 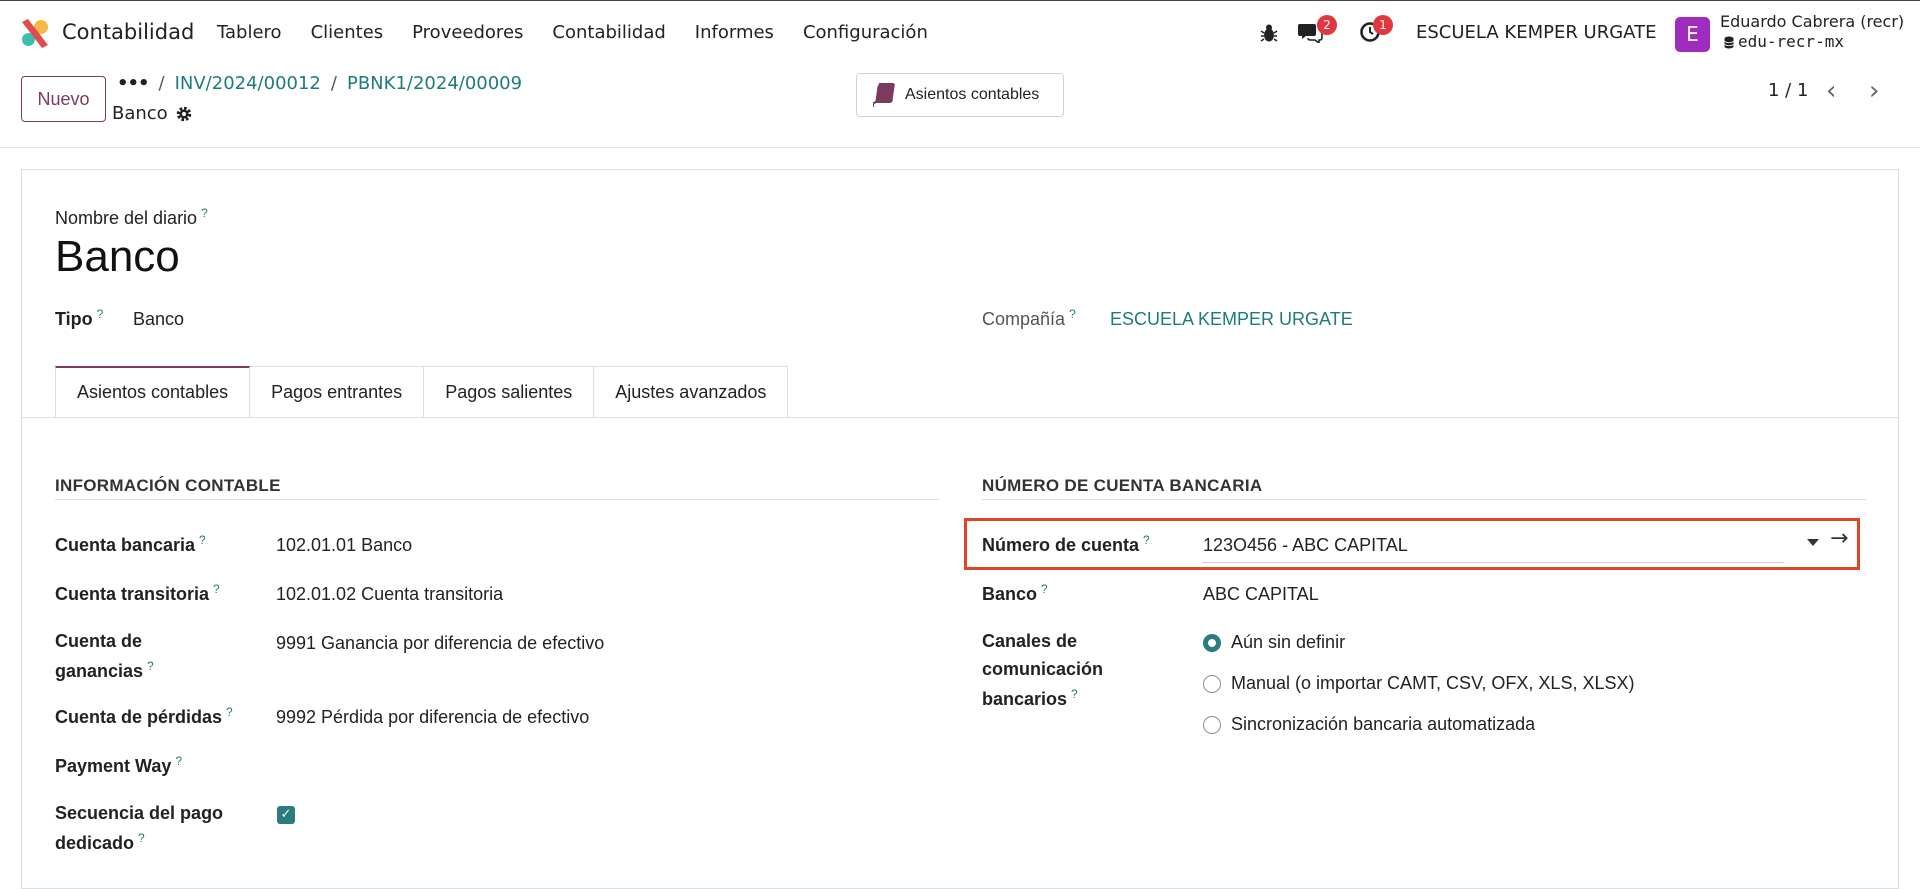 I want to click on menu-tablero: Tablero, so click(x=249, y=32).